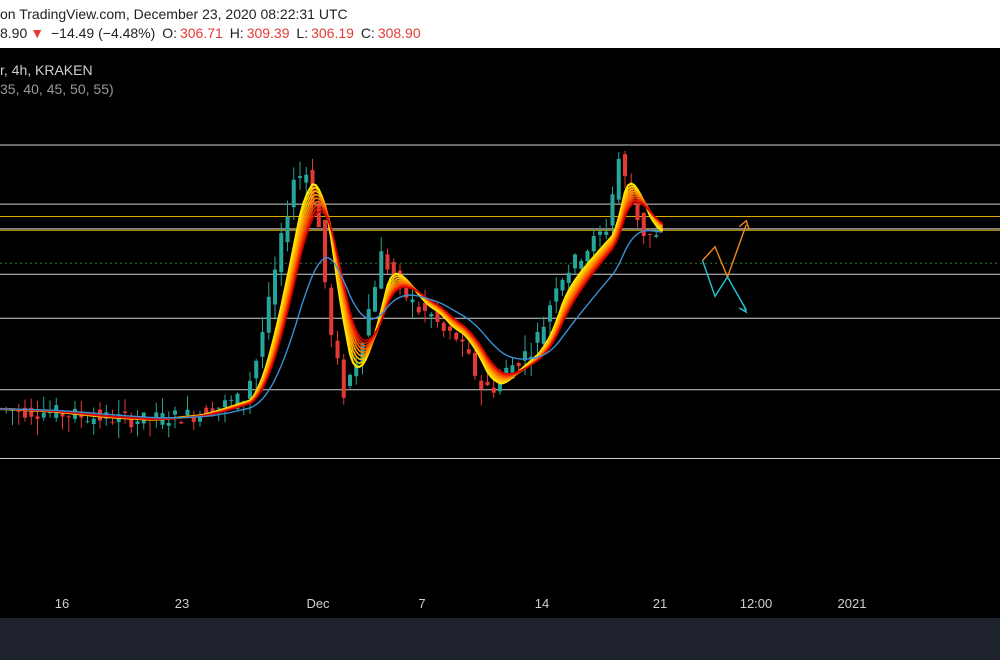 The width and height of the screenshot is (1000, 660). I want to click on price-change: −14.49 (−4.48%), so click(103, 33).